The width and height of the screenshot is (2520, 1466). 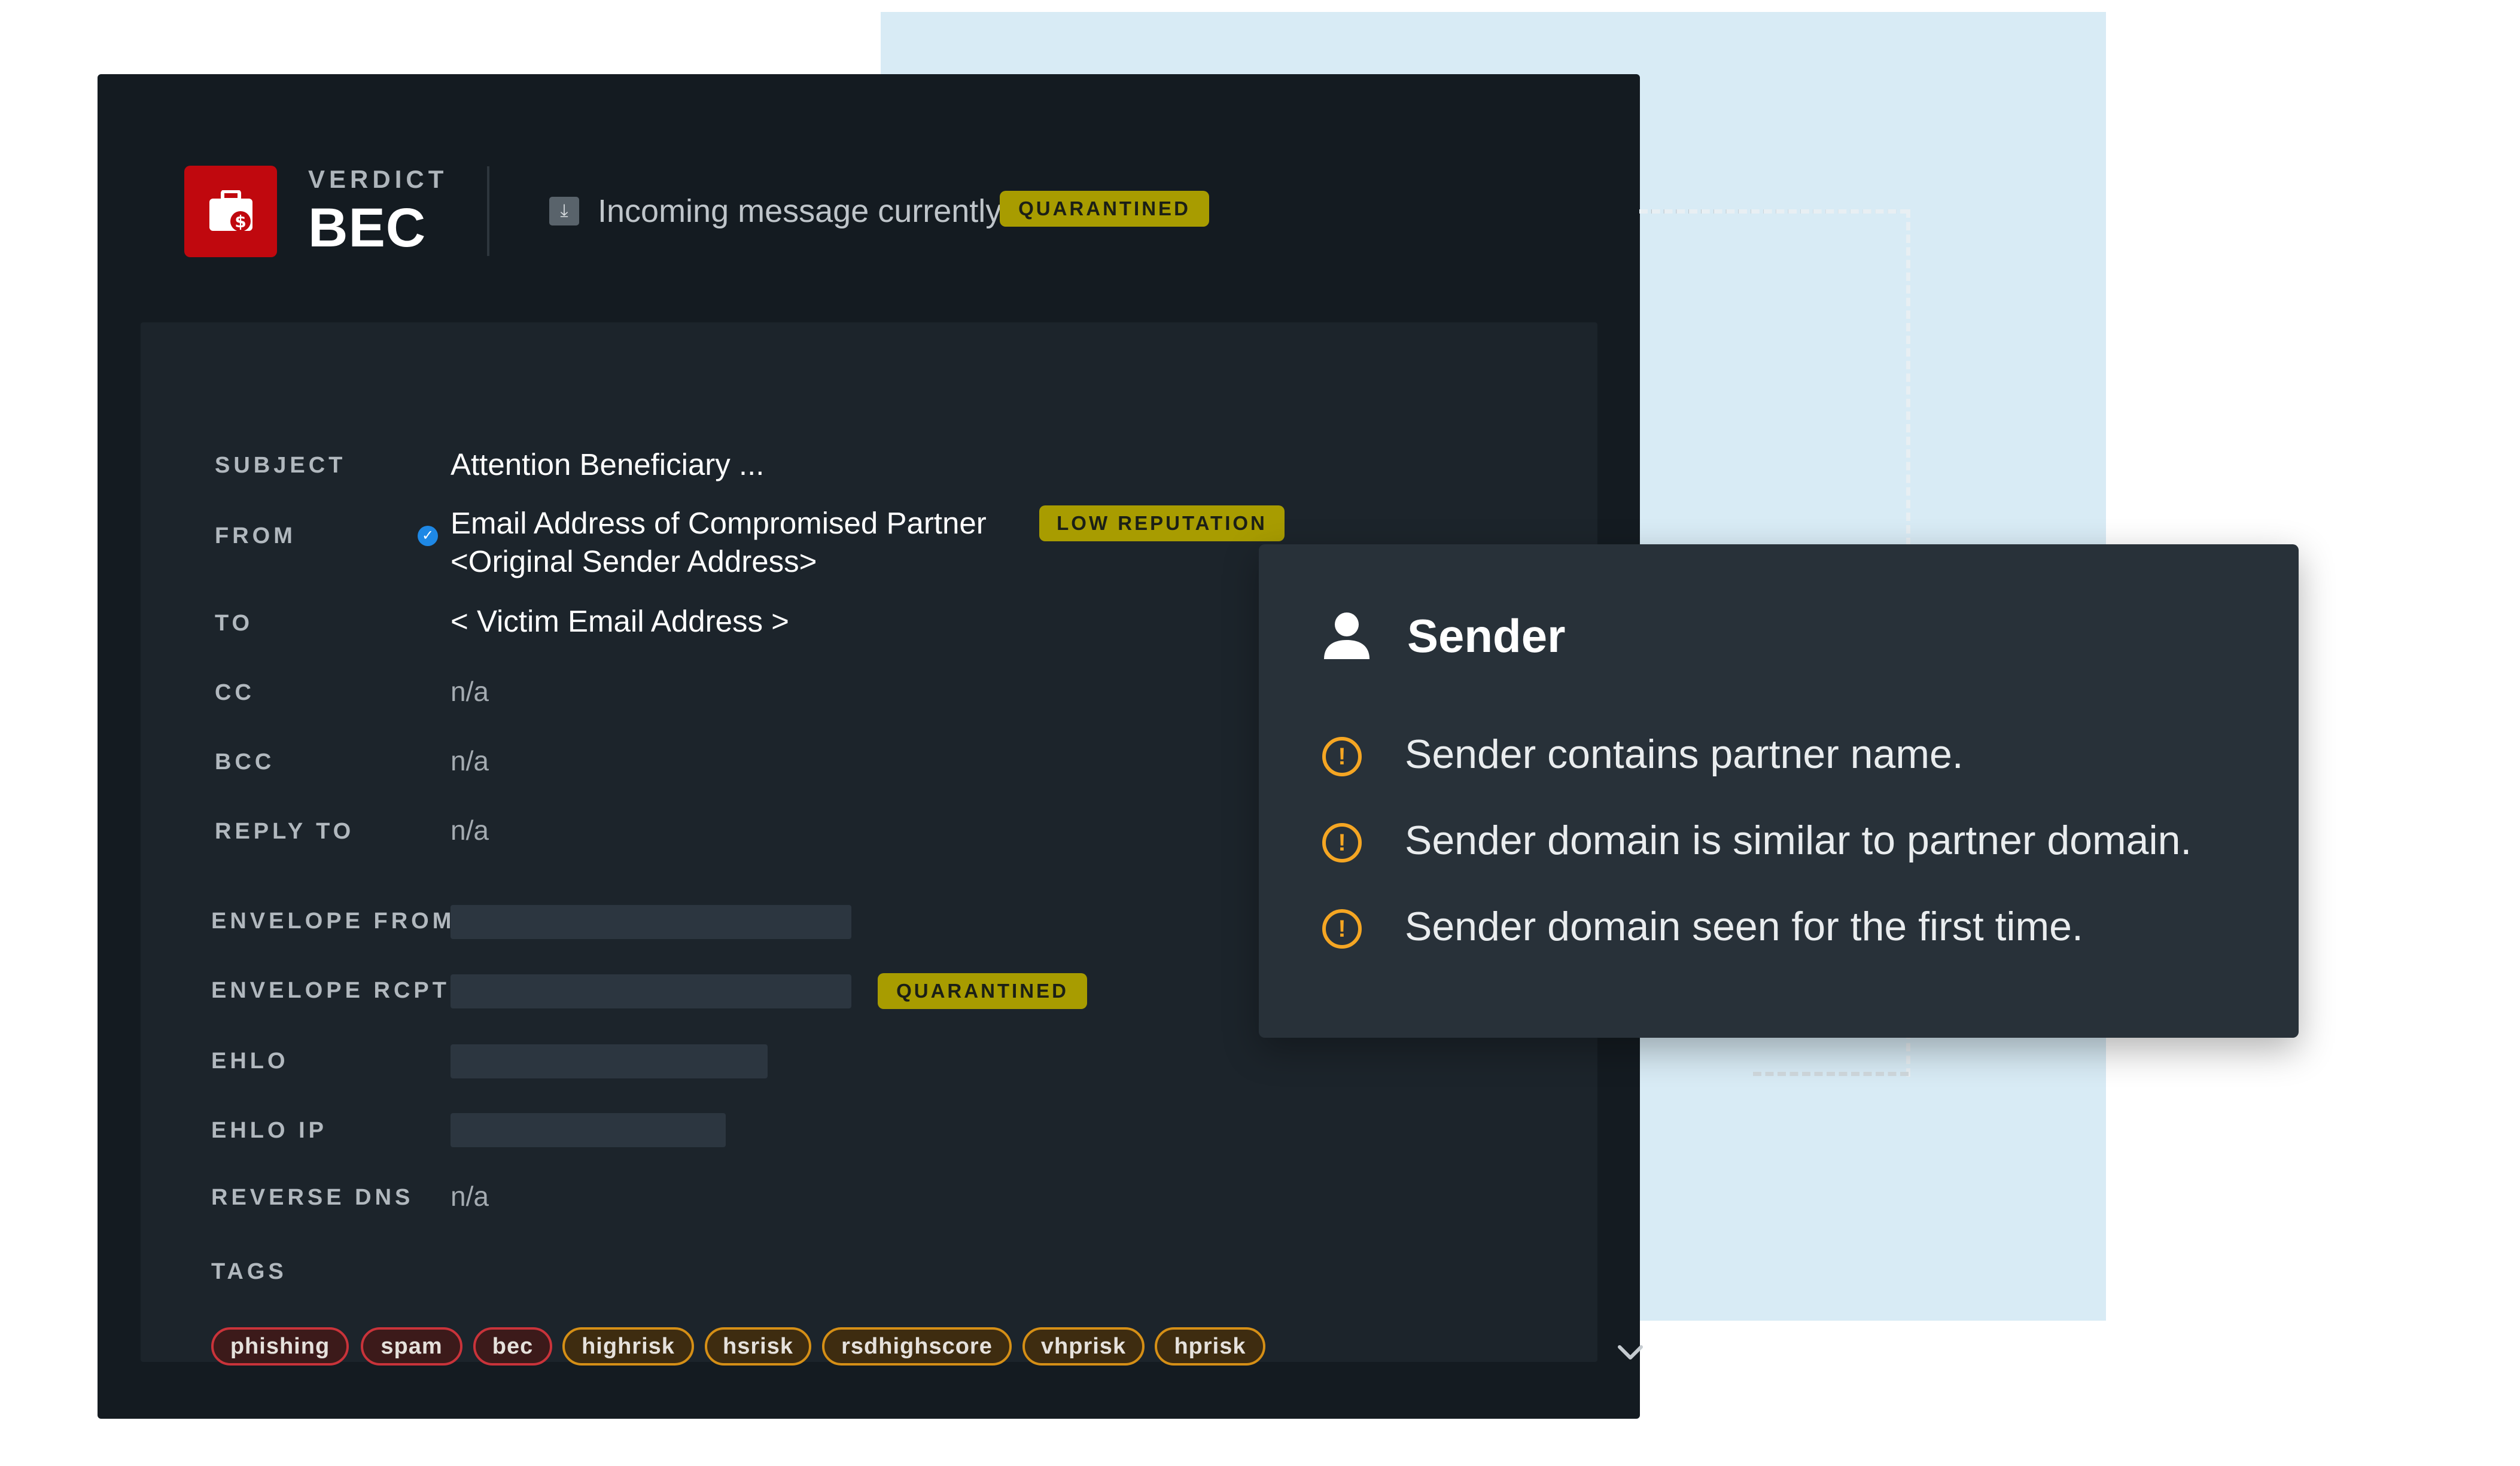 I want to click on chevron-down-icon, so click(x=1630, y=1352).